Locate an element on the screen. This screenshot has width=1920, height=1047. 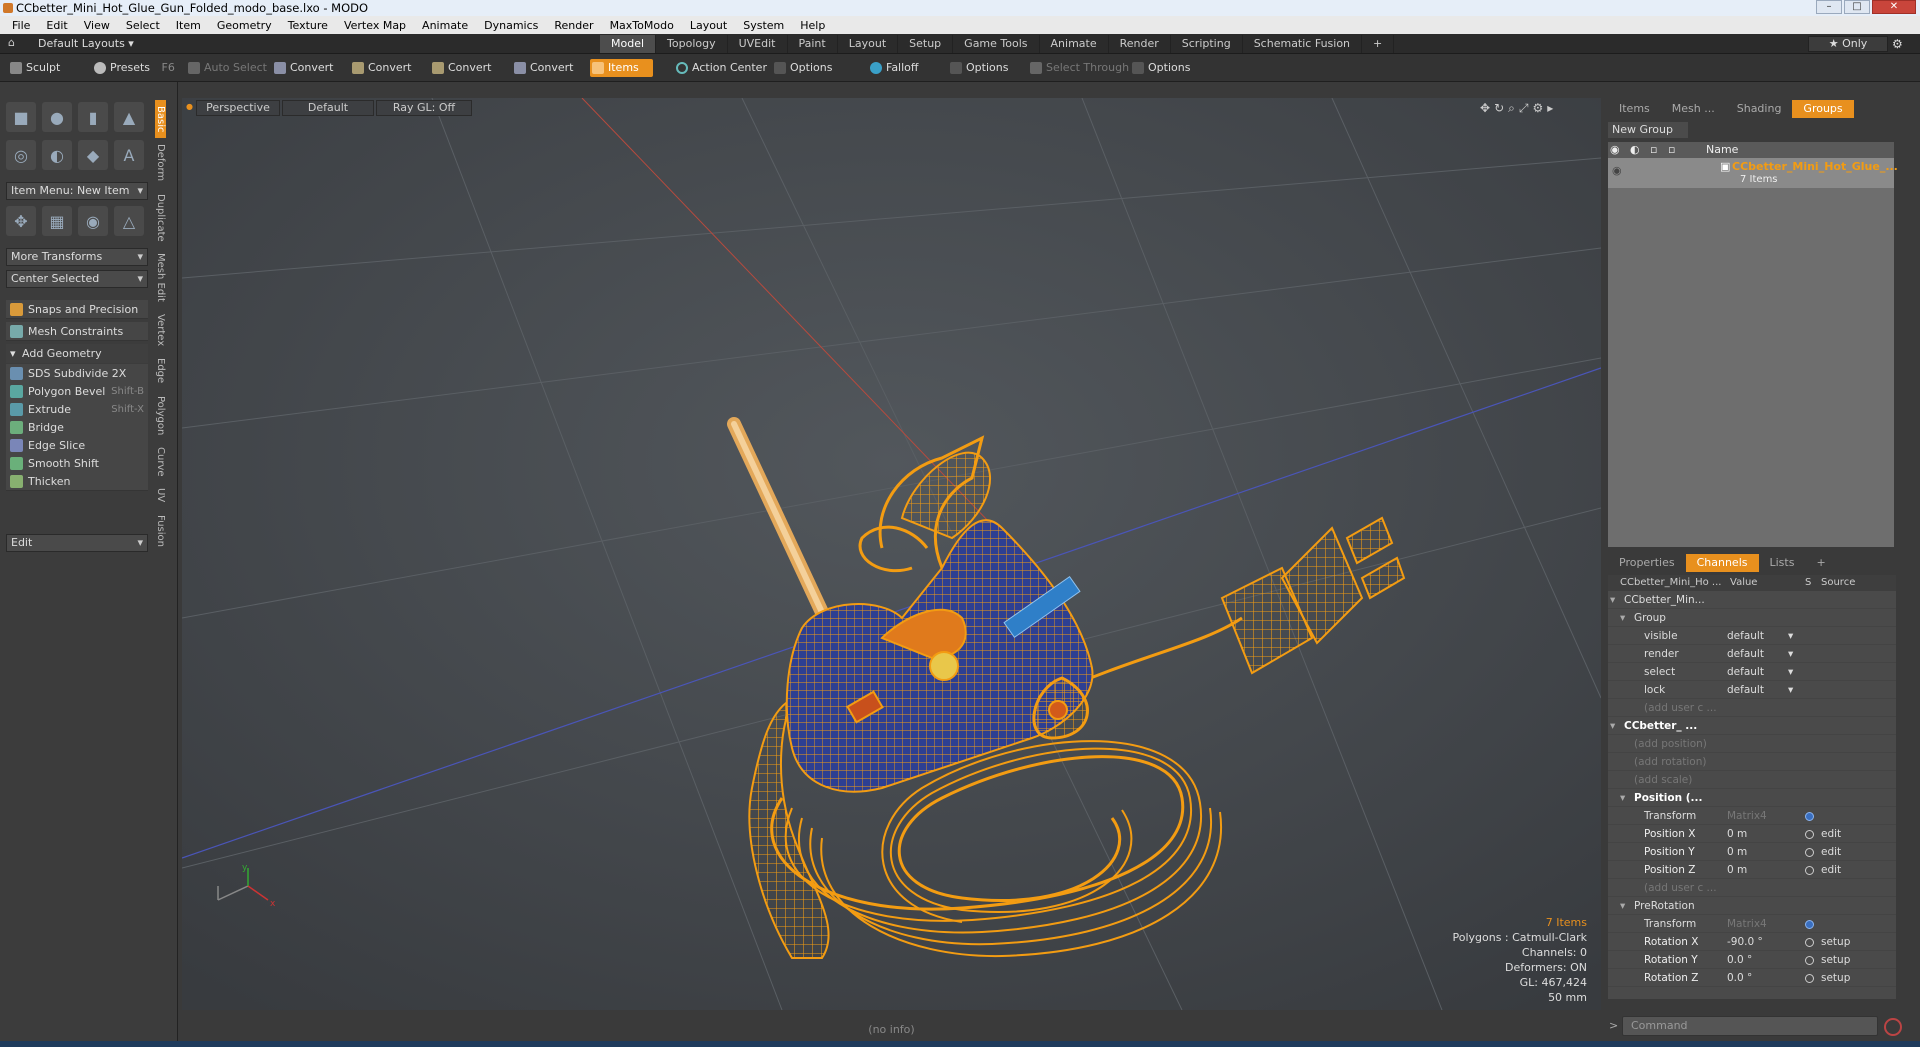
tab-paint: Paint is located at coordinates (813, 44).